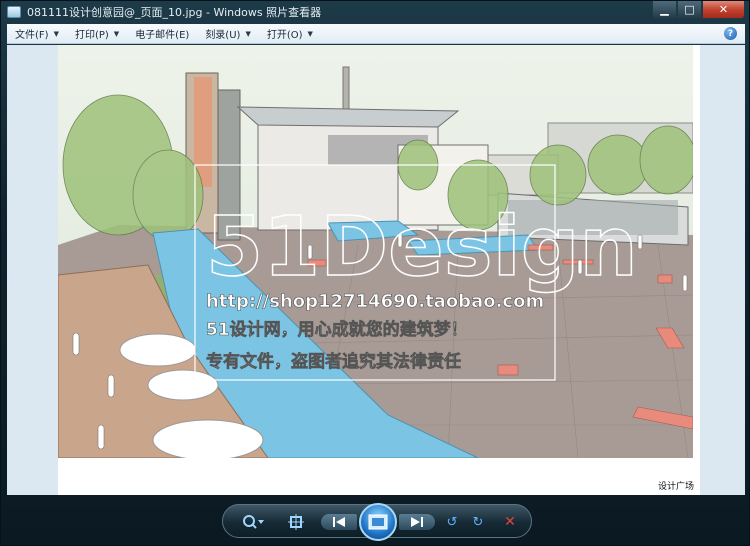 The image size is (750, 546). I want to click on slideshow-icon, so click(378, 522).